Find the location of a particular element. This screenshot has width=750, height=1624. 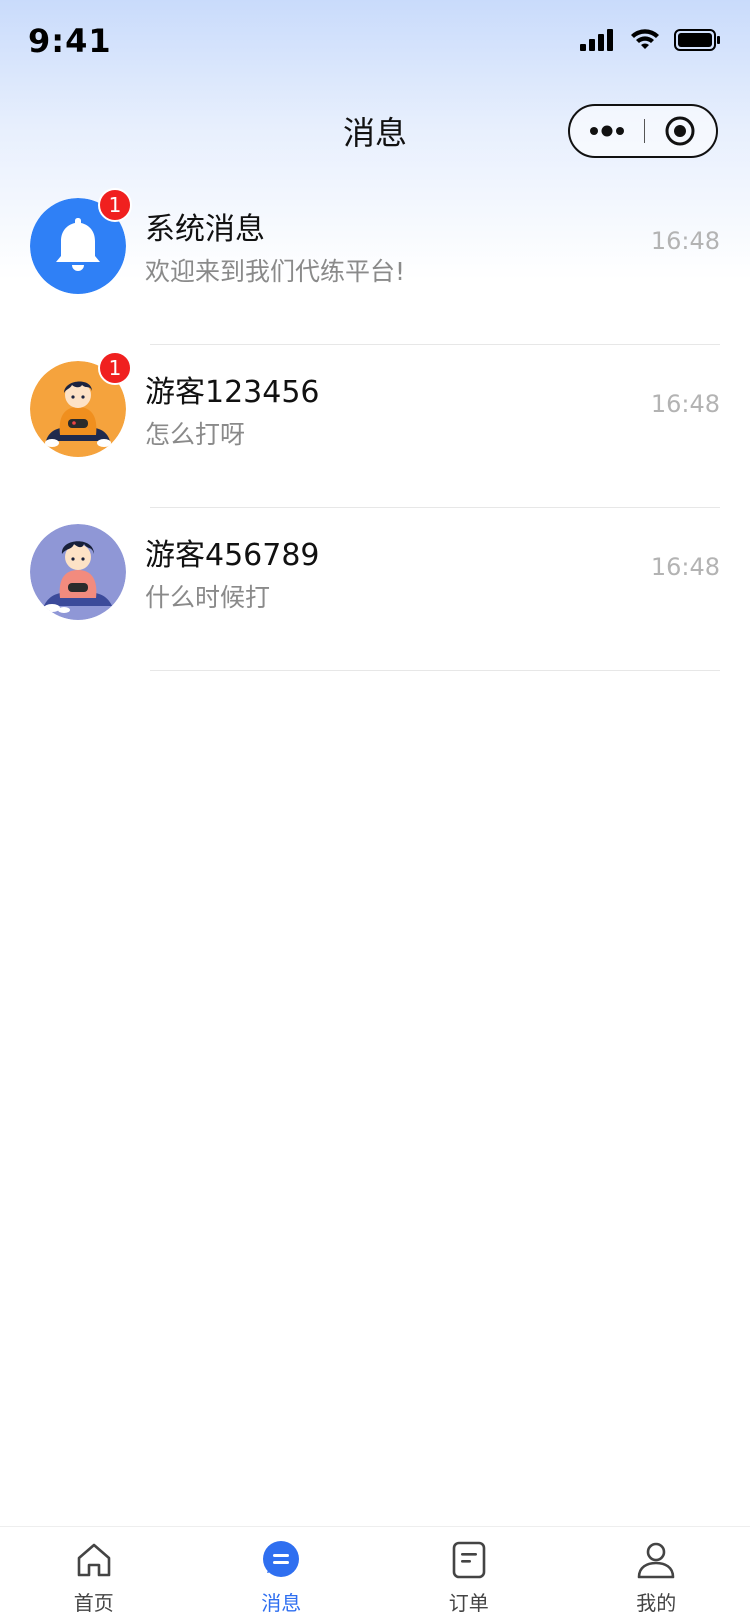

message-preview: 什么时候打 is located at coordinates (208, 597).